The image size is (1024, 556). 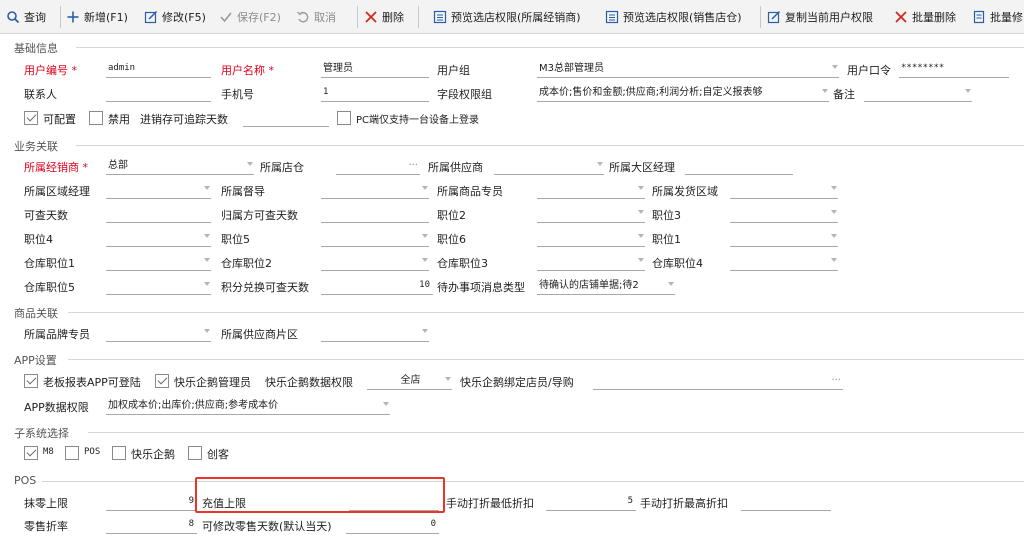 I want to click on dealer-select: 总部, so click(x=180, y=166).